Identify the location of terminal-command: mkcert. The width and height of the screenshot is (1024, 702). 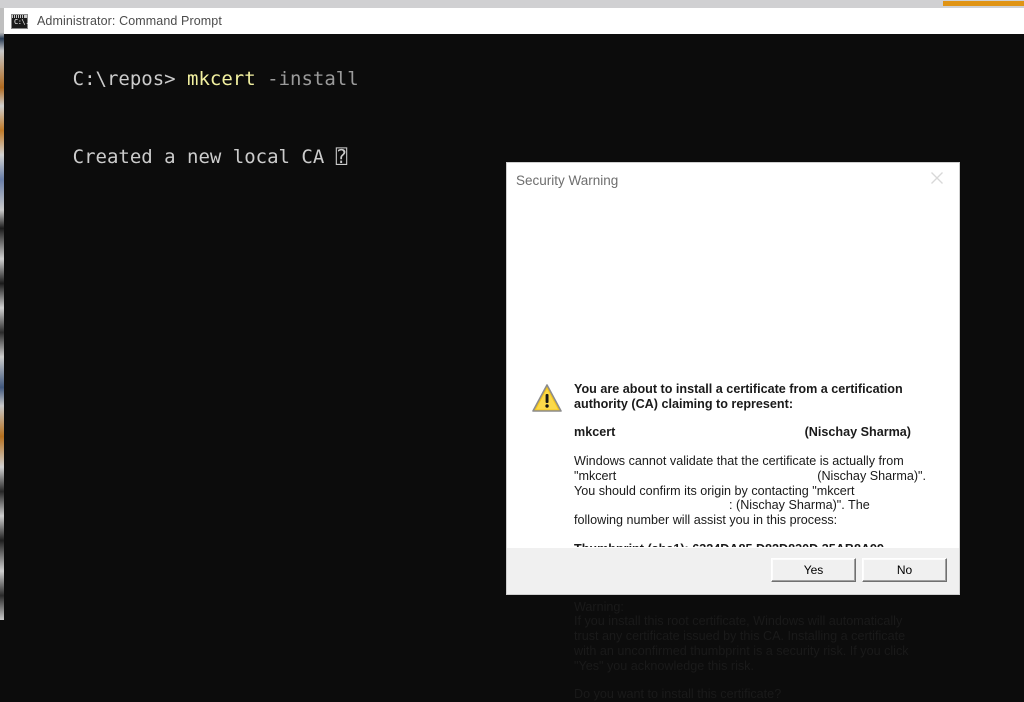
(221, 79).